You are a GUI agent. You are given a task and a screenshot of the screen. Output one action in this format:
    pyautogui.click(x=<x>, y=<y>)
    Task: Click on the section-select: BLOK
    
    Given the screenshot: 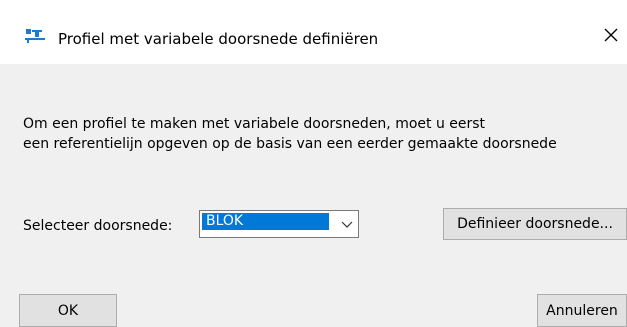 What is the action you would take?
    pyautogui.click(x=279, y=224)
    